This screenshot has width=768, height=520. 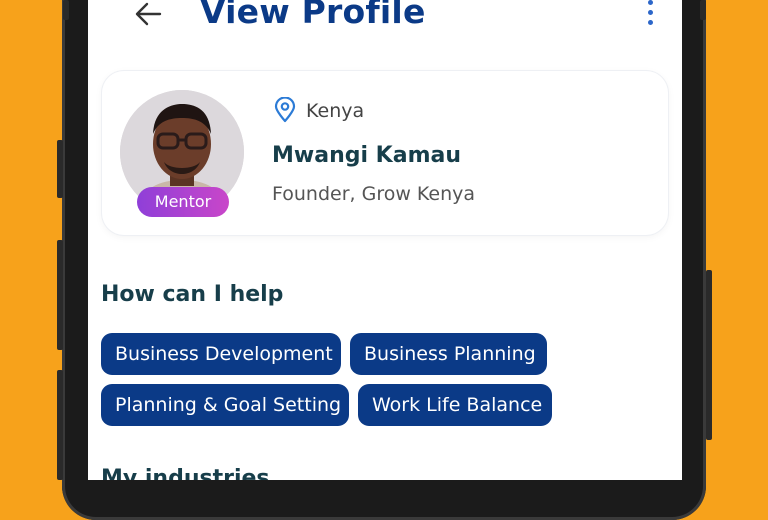 What do you see at coordinates (366, 155) in the screenshot?
I see `profile-name: Mwangi Kamau` at bounding box center [366, 155].